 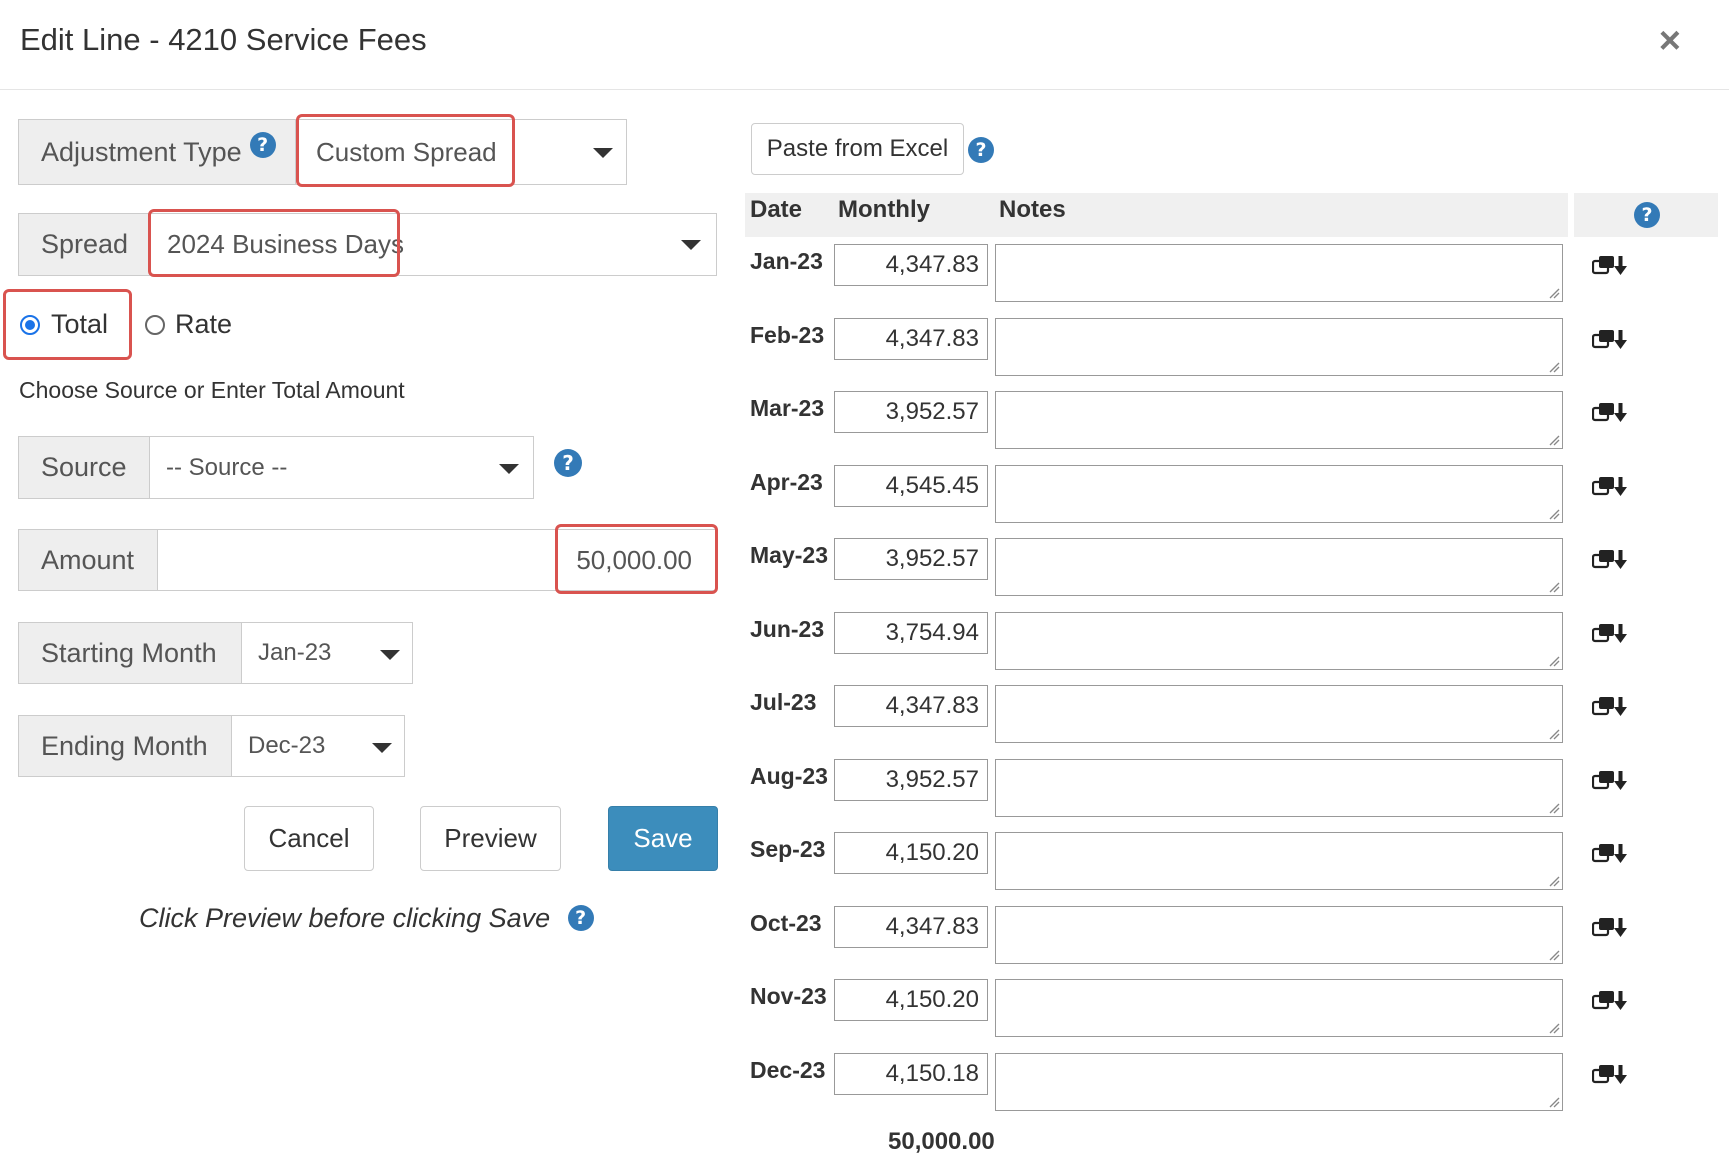 I want to click on preview-note: Click Preview before clicking Save ?, so click(x=366, y=918).